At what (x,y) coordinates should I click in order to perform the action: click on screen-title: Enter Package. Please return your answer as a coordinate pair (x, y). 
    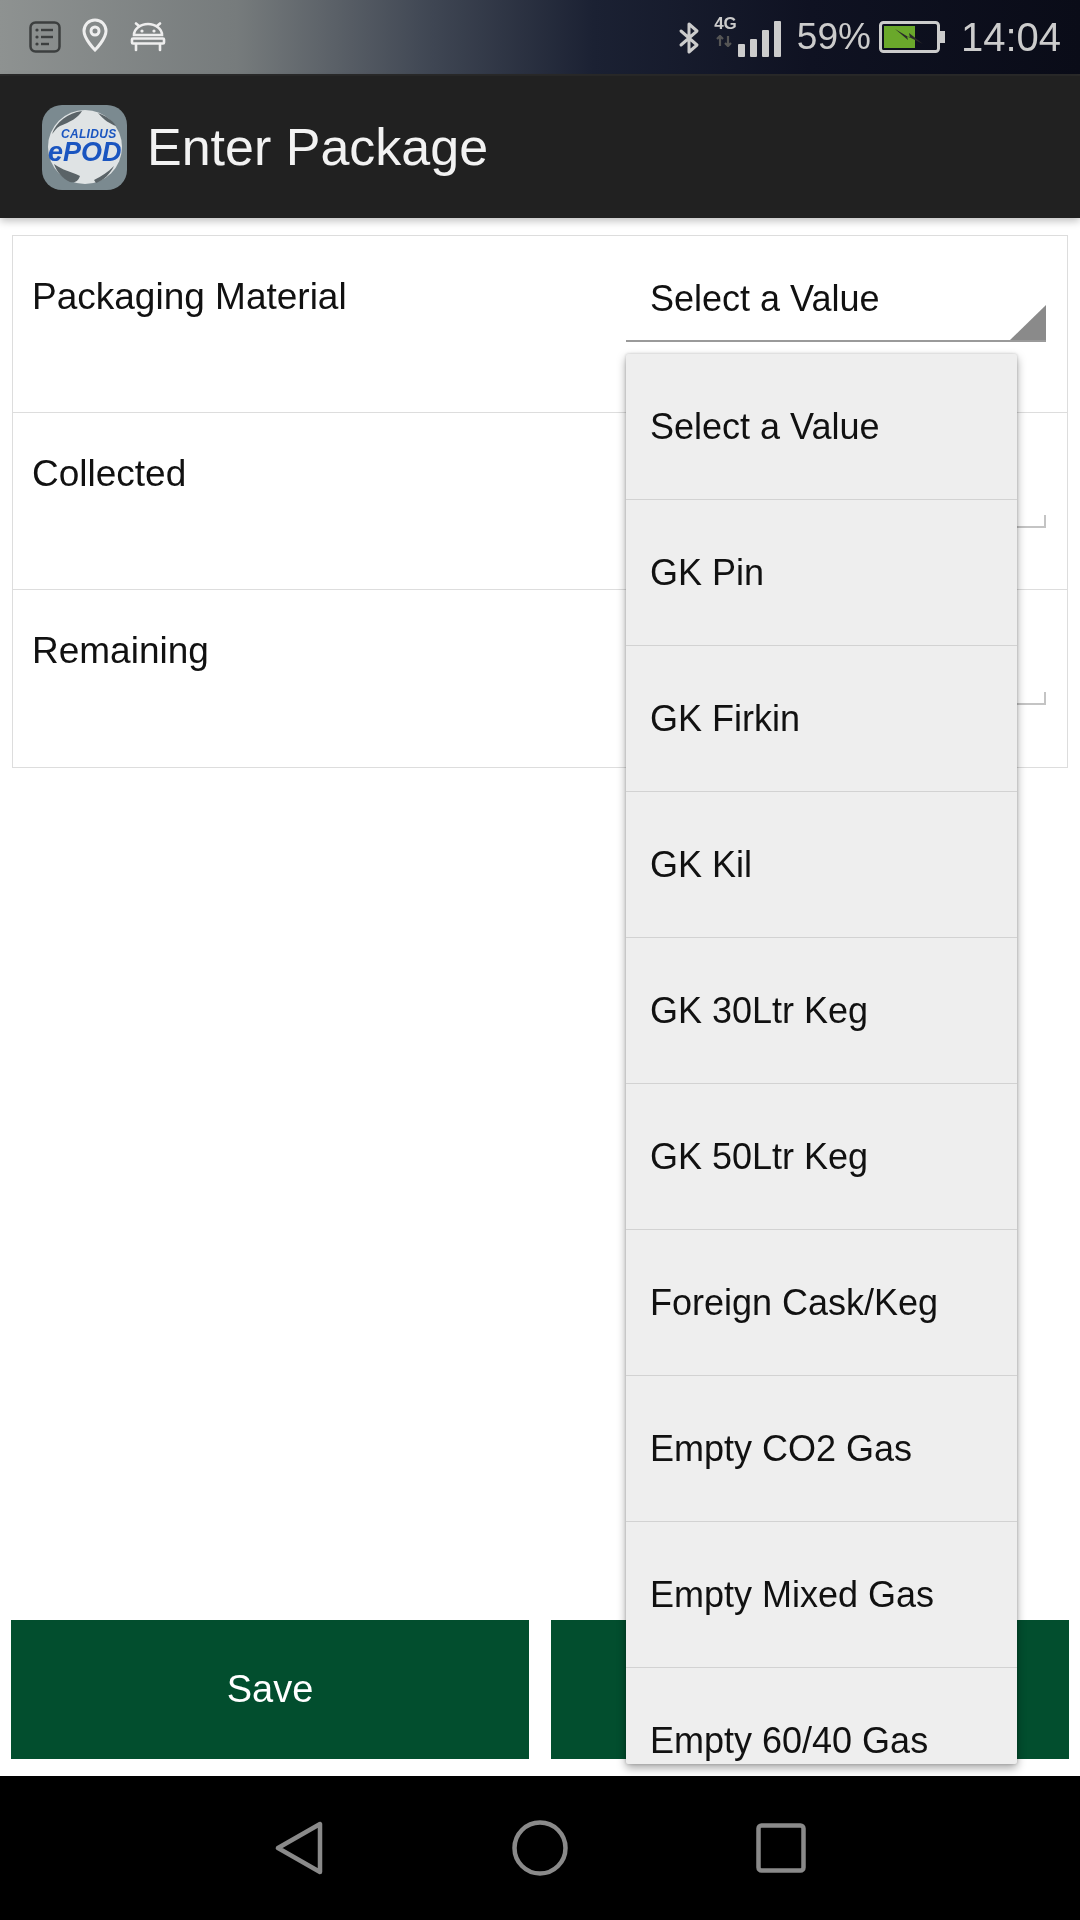
    Looking at the image, I should click on (318, 147).